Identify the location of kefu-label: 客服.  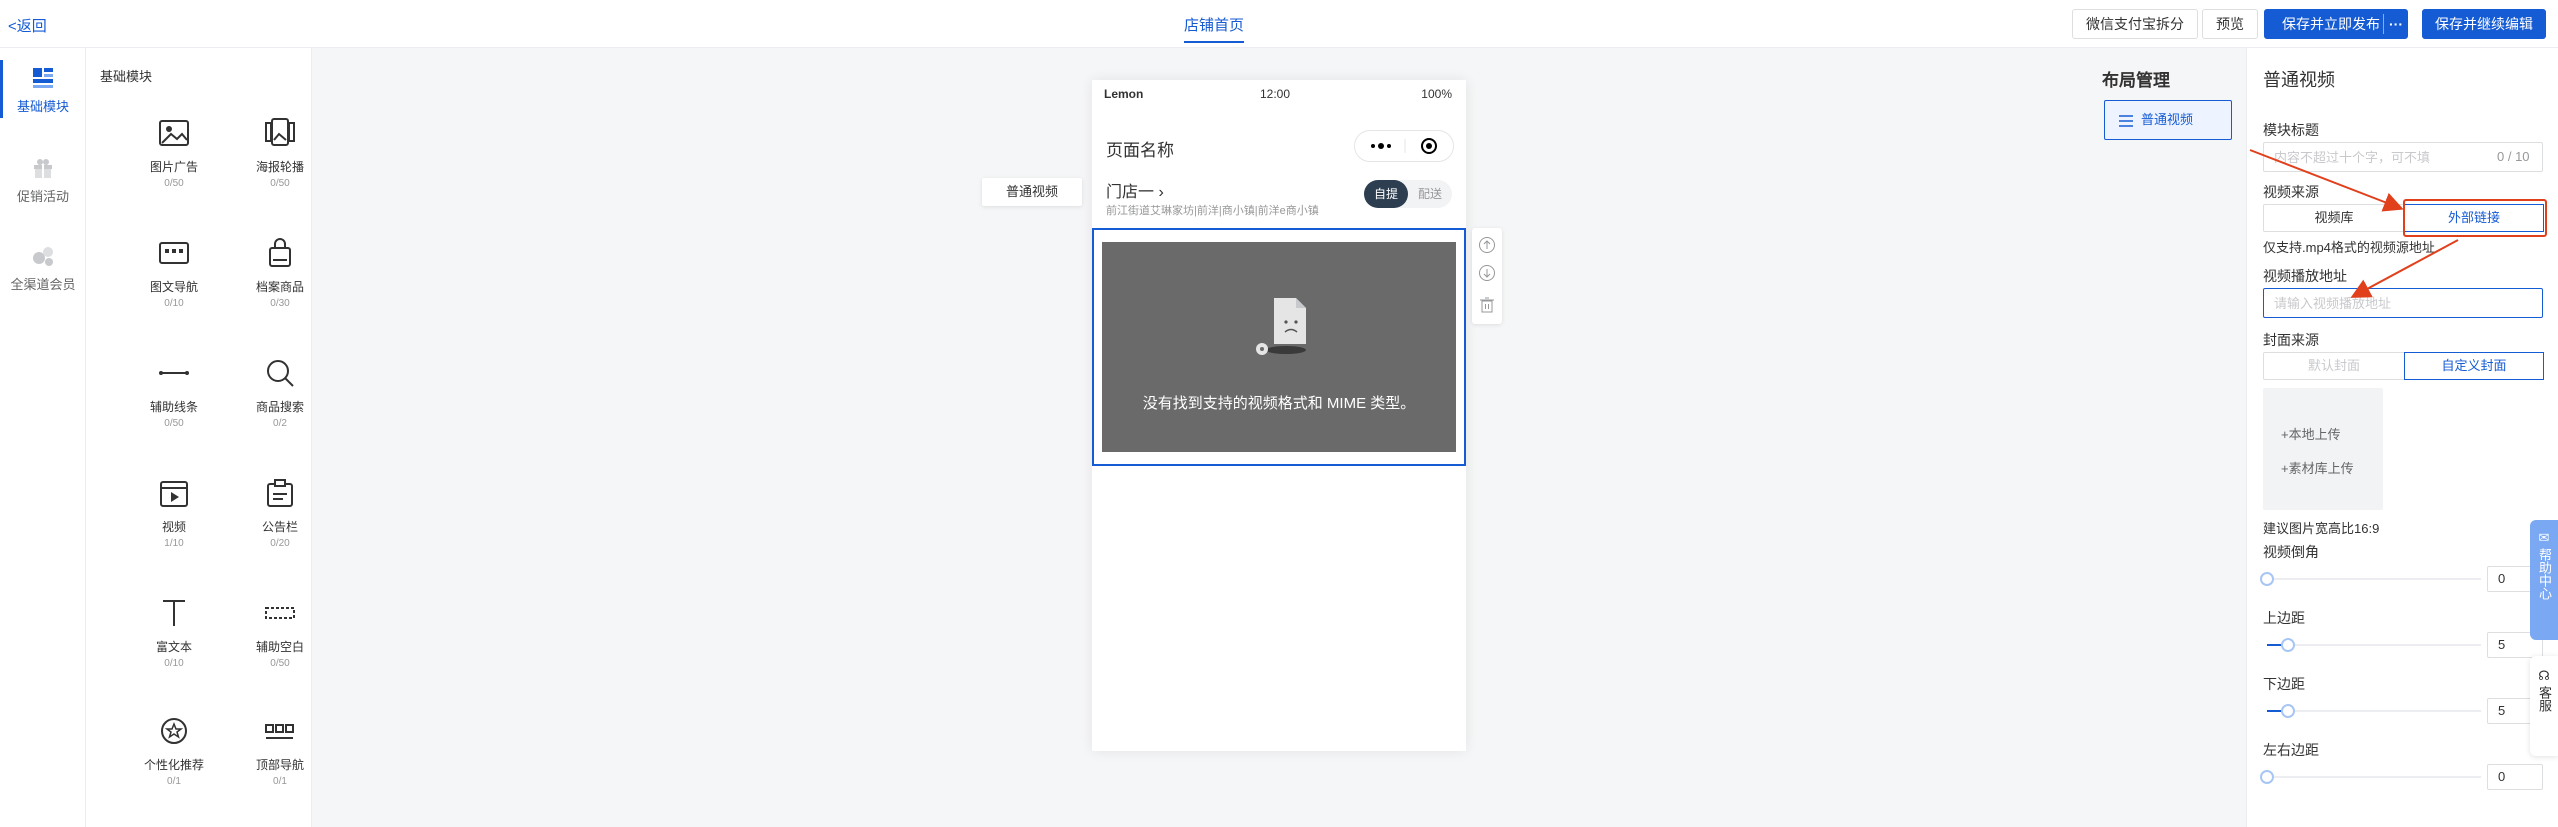
(2544, 699).